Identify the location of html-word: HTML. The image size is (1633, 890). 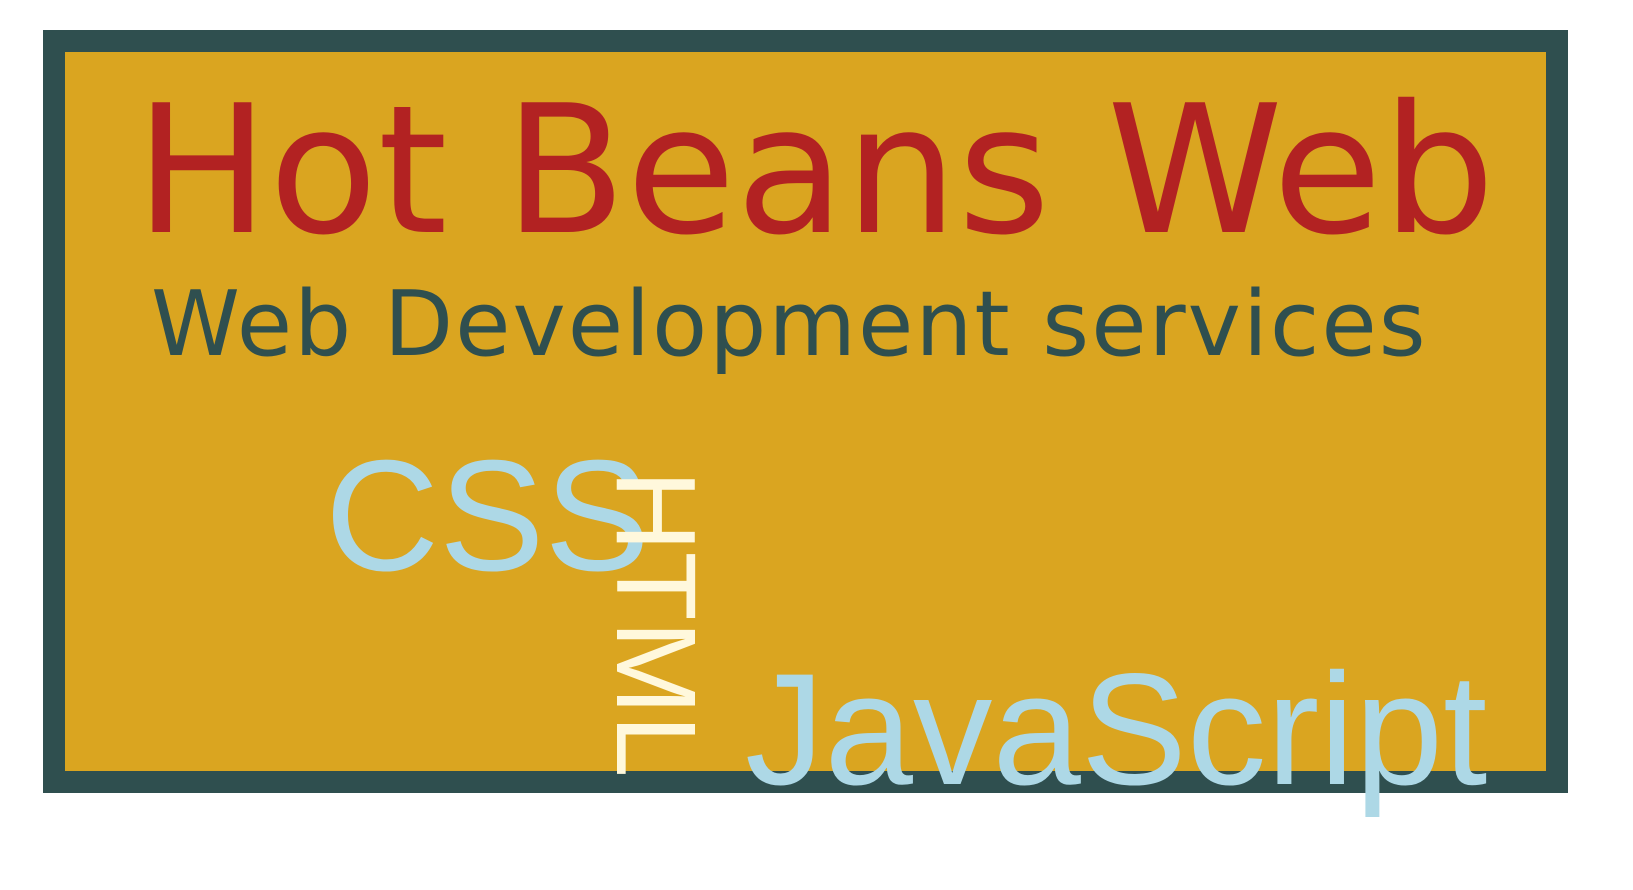
(656, 624).